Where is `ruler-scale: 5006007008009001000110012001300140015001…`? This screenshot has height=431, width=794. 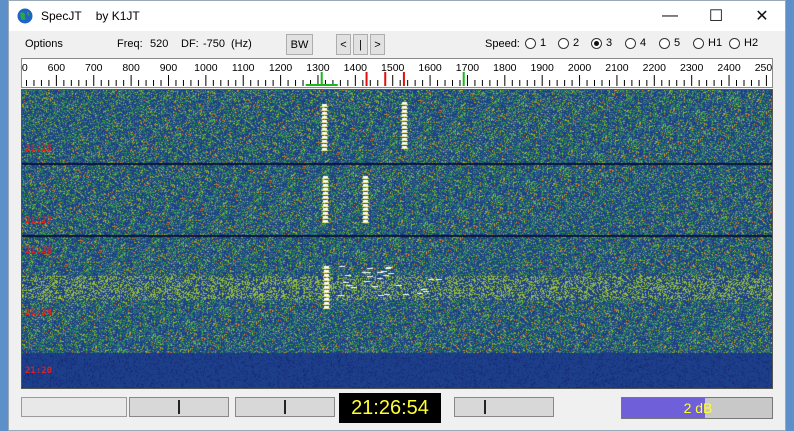 ruler-scale: 5006007008009001000110012001300140015001… is located at coordinates (397, 74).